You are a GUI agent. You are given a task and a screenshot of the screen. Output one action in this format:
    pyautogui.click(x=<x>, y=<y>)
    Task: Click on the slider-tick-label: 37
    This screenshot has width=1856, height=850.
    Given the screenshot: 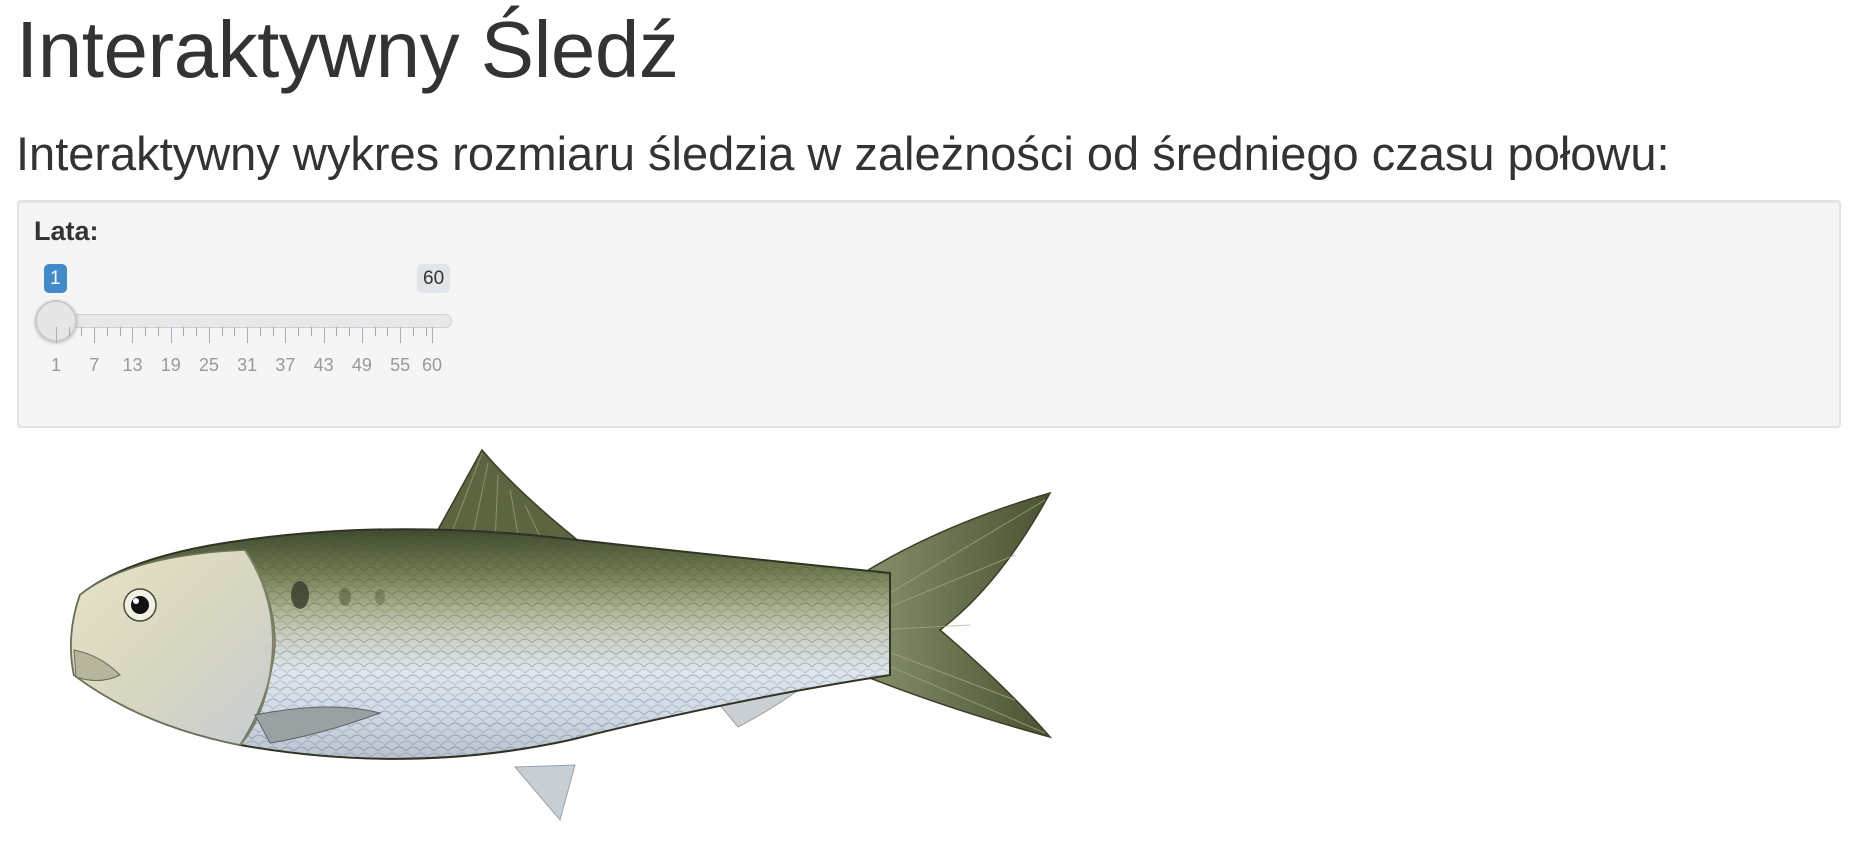 What is the action you would take?
    pyautogui.click(x=285, y=365)
    